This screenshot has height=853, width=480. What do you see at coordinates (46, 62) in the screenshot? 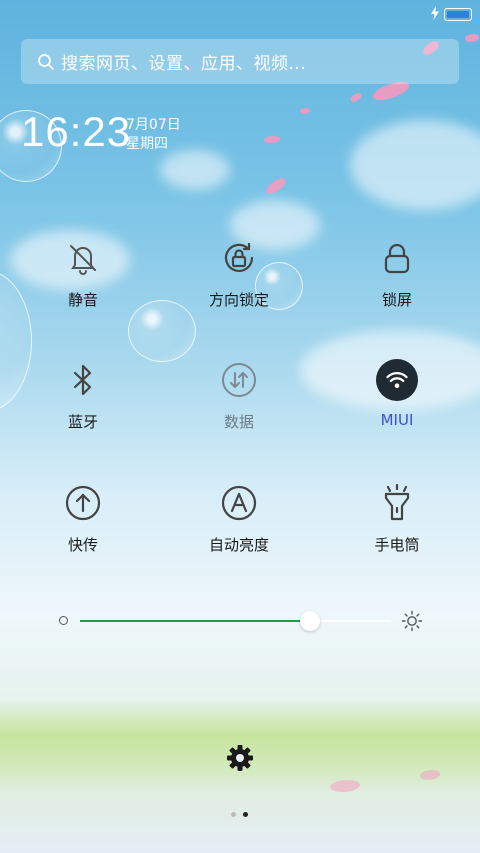
I see `search-icon` at bounding box center [46, 62].